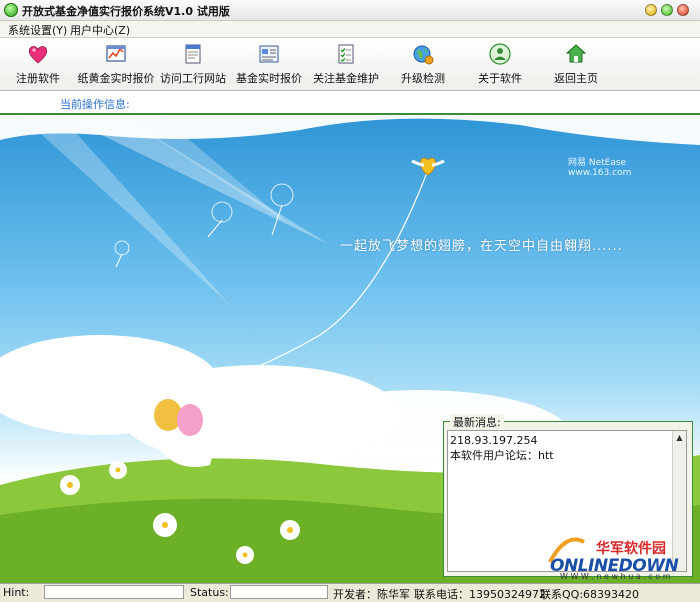 This screenshot has height=602, width=700. I want to click on heart-icon, so click(38, 55).